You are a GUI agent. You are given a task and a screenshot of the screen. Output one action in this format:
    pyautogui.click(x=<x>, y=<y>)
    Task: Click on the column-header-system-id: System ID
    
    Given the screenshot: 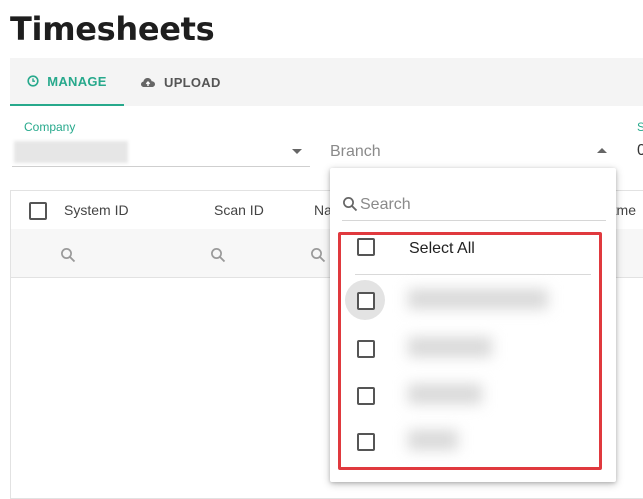 What is the action you would take?
    pyautogui.click(x=96, y=210)
    